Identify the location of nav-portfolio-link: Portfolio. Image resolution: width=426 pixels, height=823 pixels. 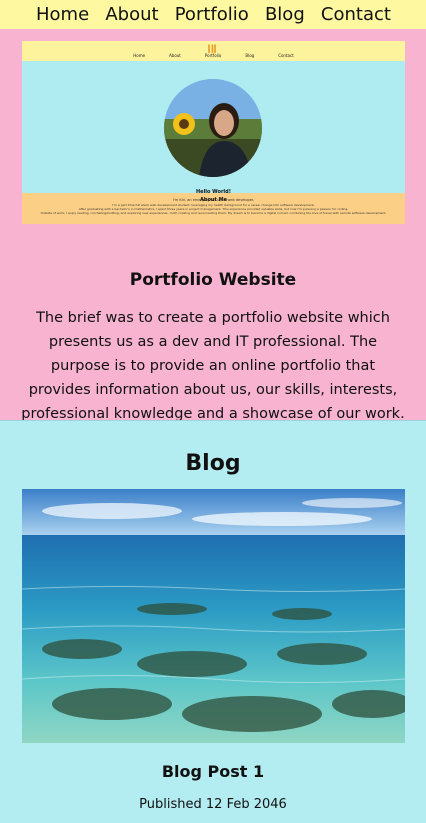
(212, 14).